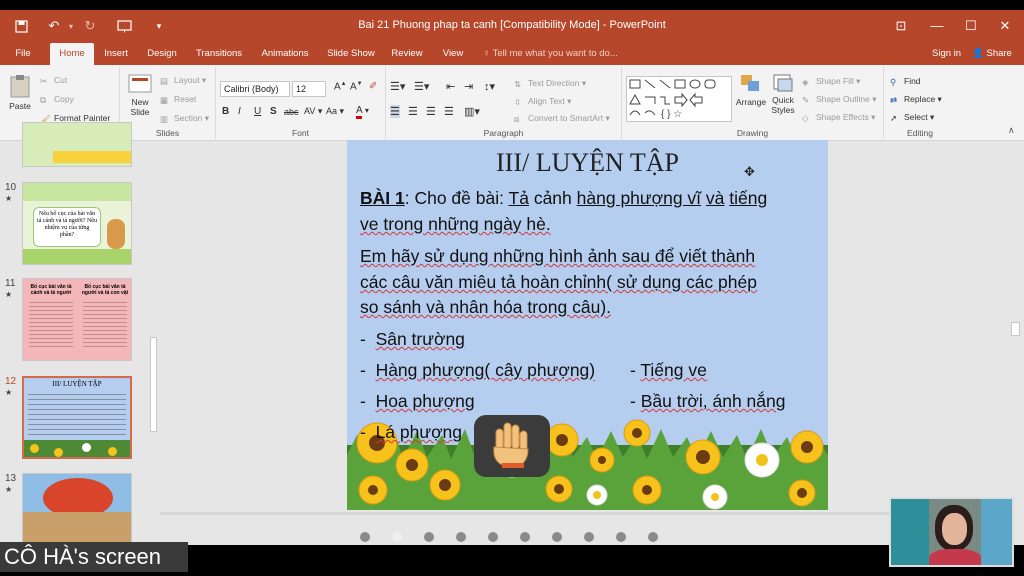 This screenshot has width=1024, height=576. I want to click on maximize-icon: ☐, so click(971, 26).